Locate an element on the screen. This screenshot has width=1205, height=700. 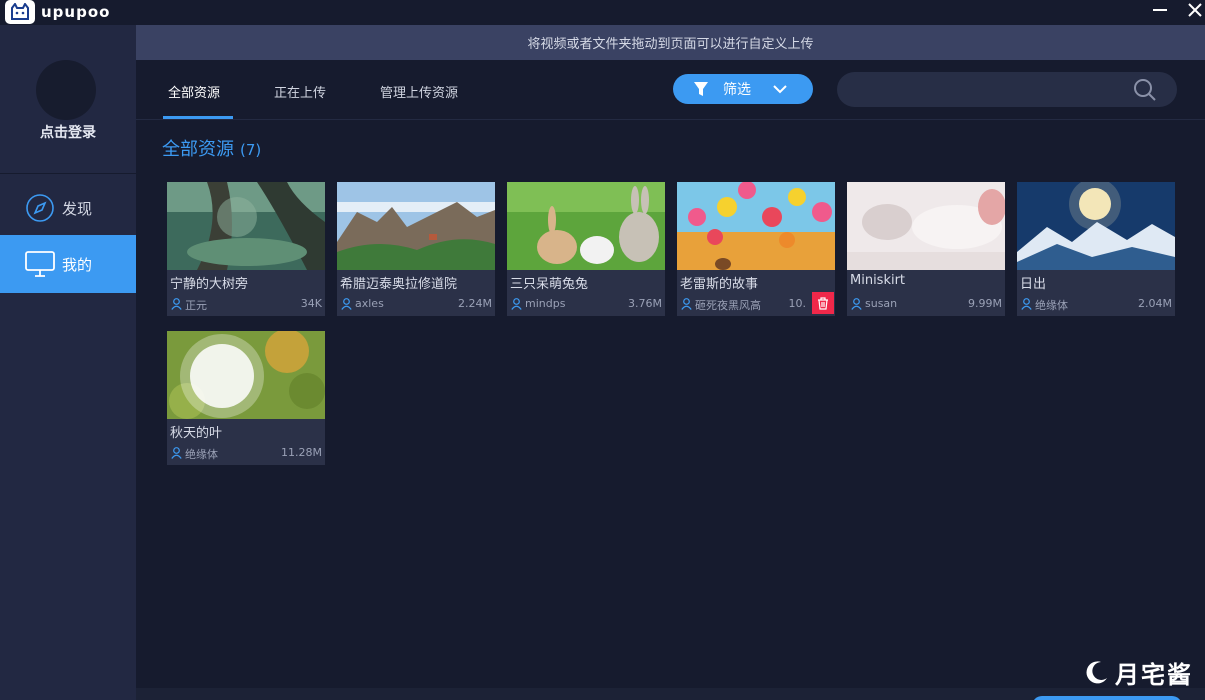
resource-card: 秋天的叶 绝缘体 11.28M is located at coordinates (246, 398).